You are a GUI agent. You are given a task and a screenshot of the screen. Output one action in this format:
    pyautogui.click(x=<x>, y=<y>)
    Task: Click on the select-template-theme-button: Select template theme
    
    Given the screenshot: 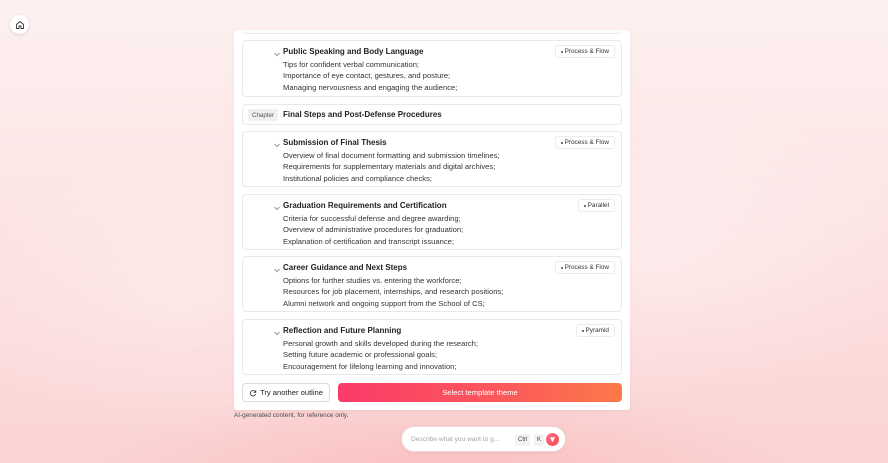 What is the action you would take?
    pyautogui.click(x=480, y=392)
    